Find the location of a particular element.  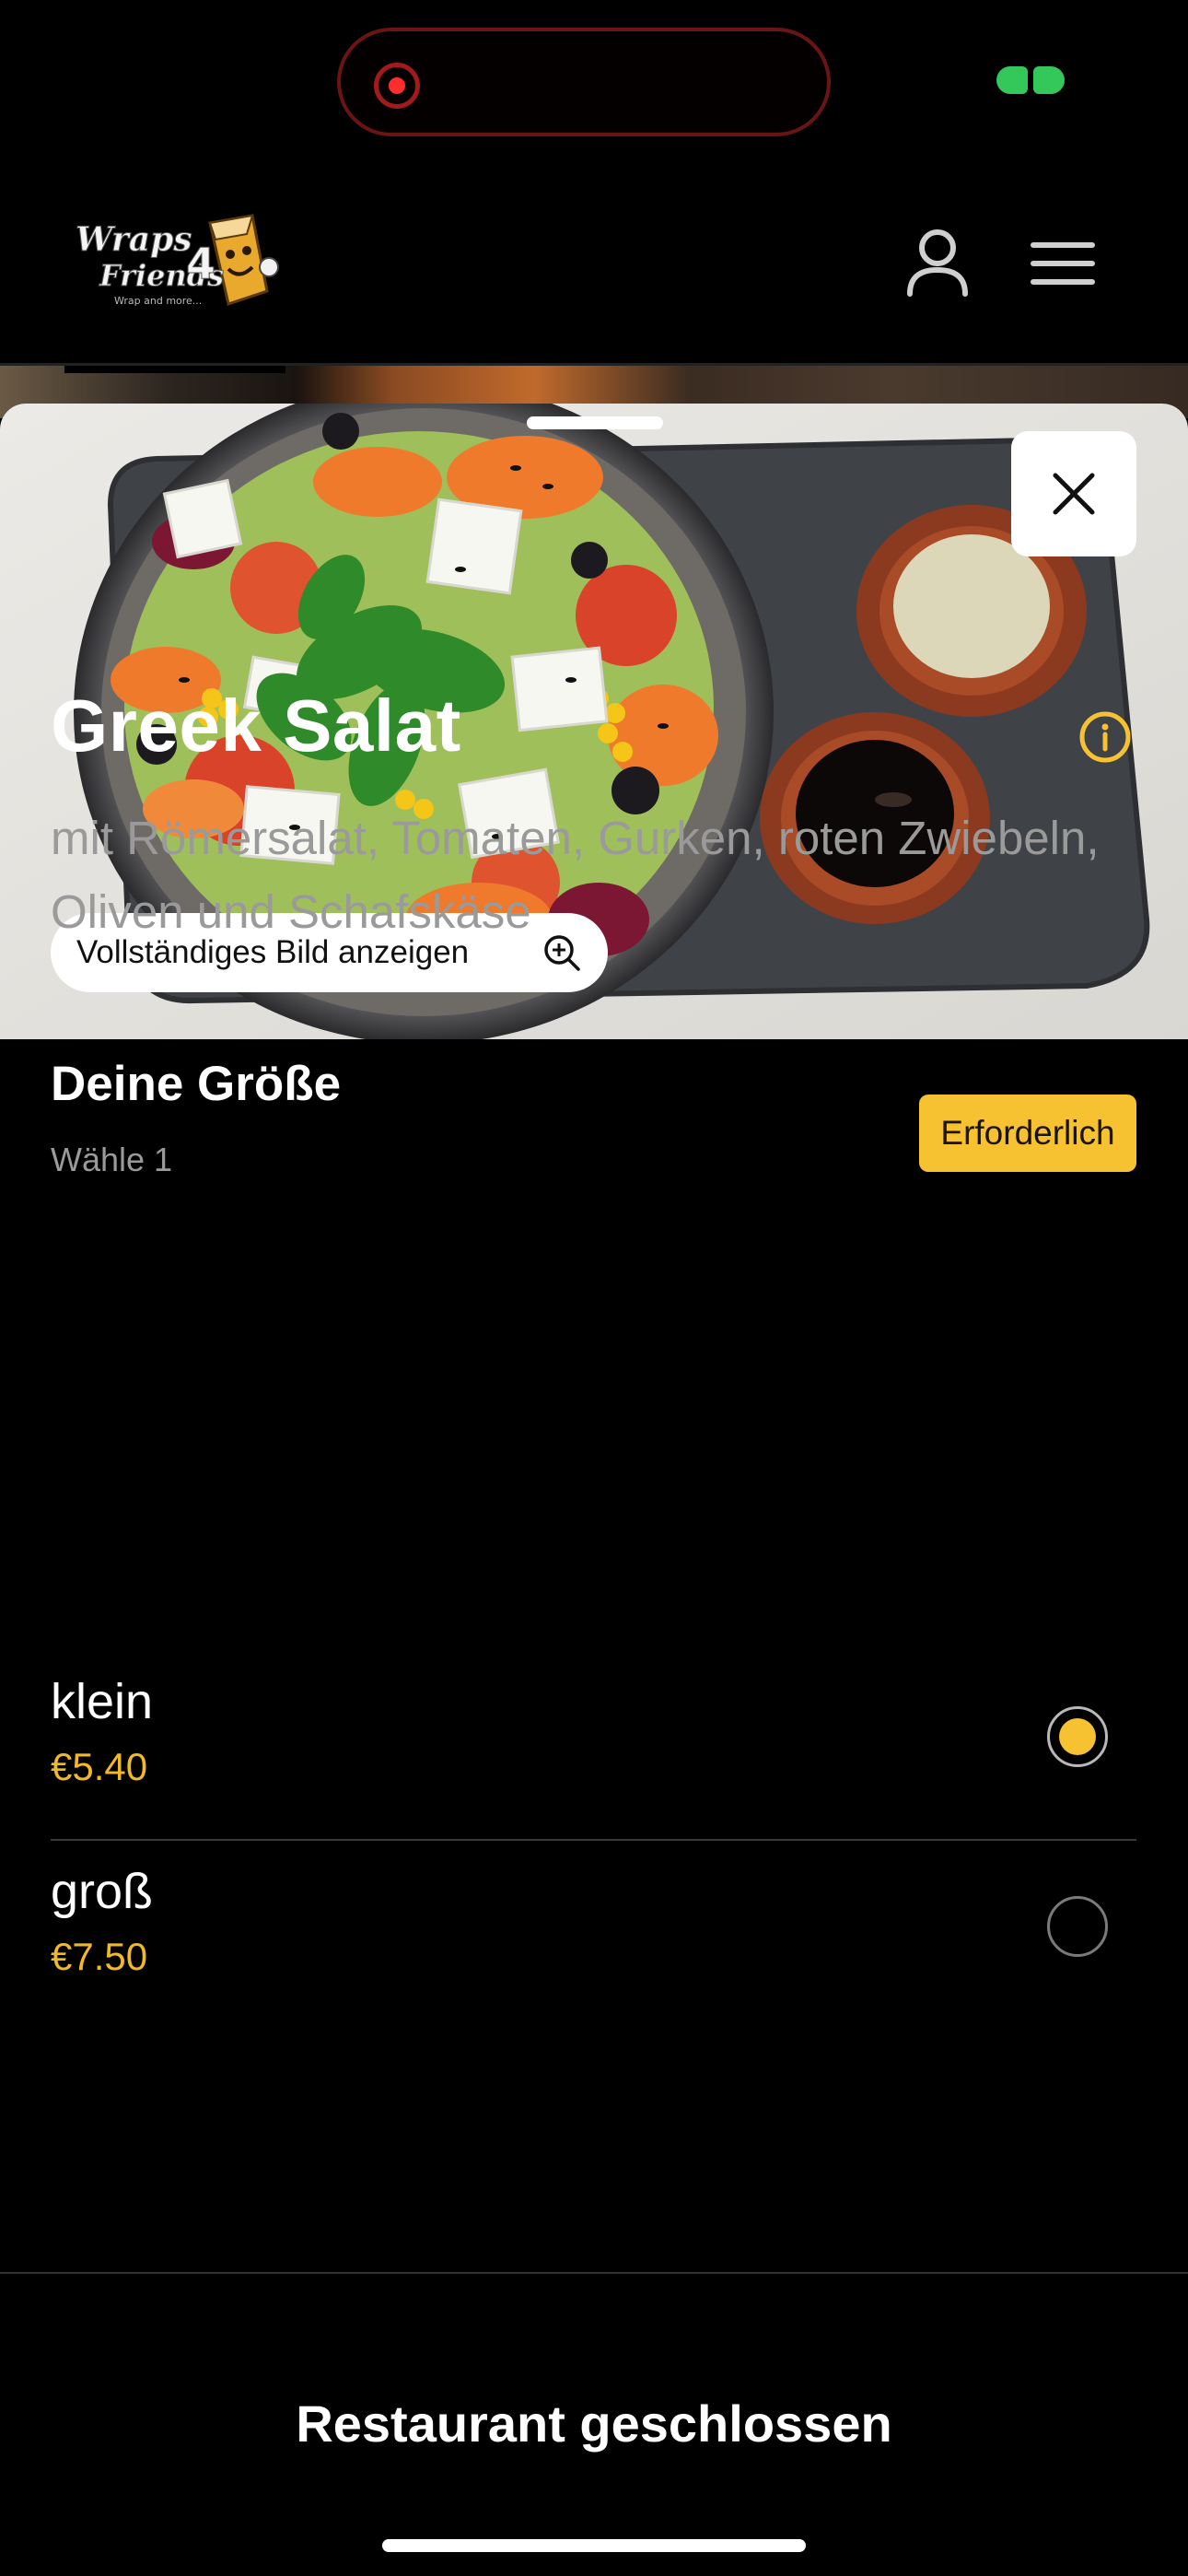

svg-text: Wraps is located at coordinates (134, 239).